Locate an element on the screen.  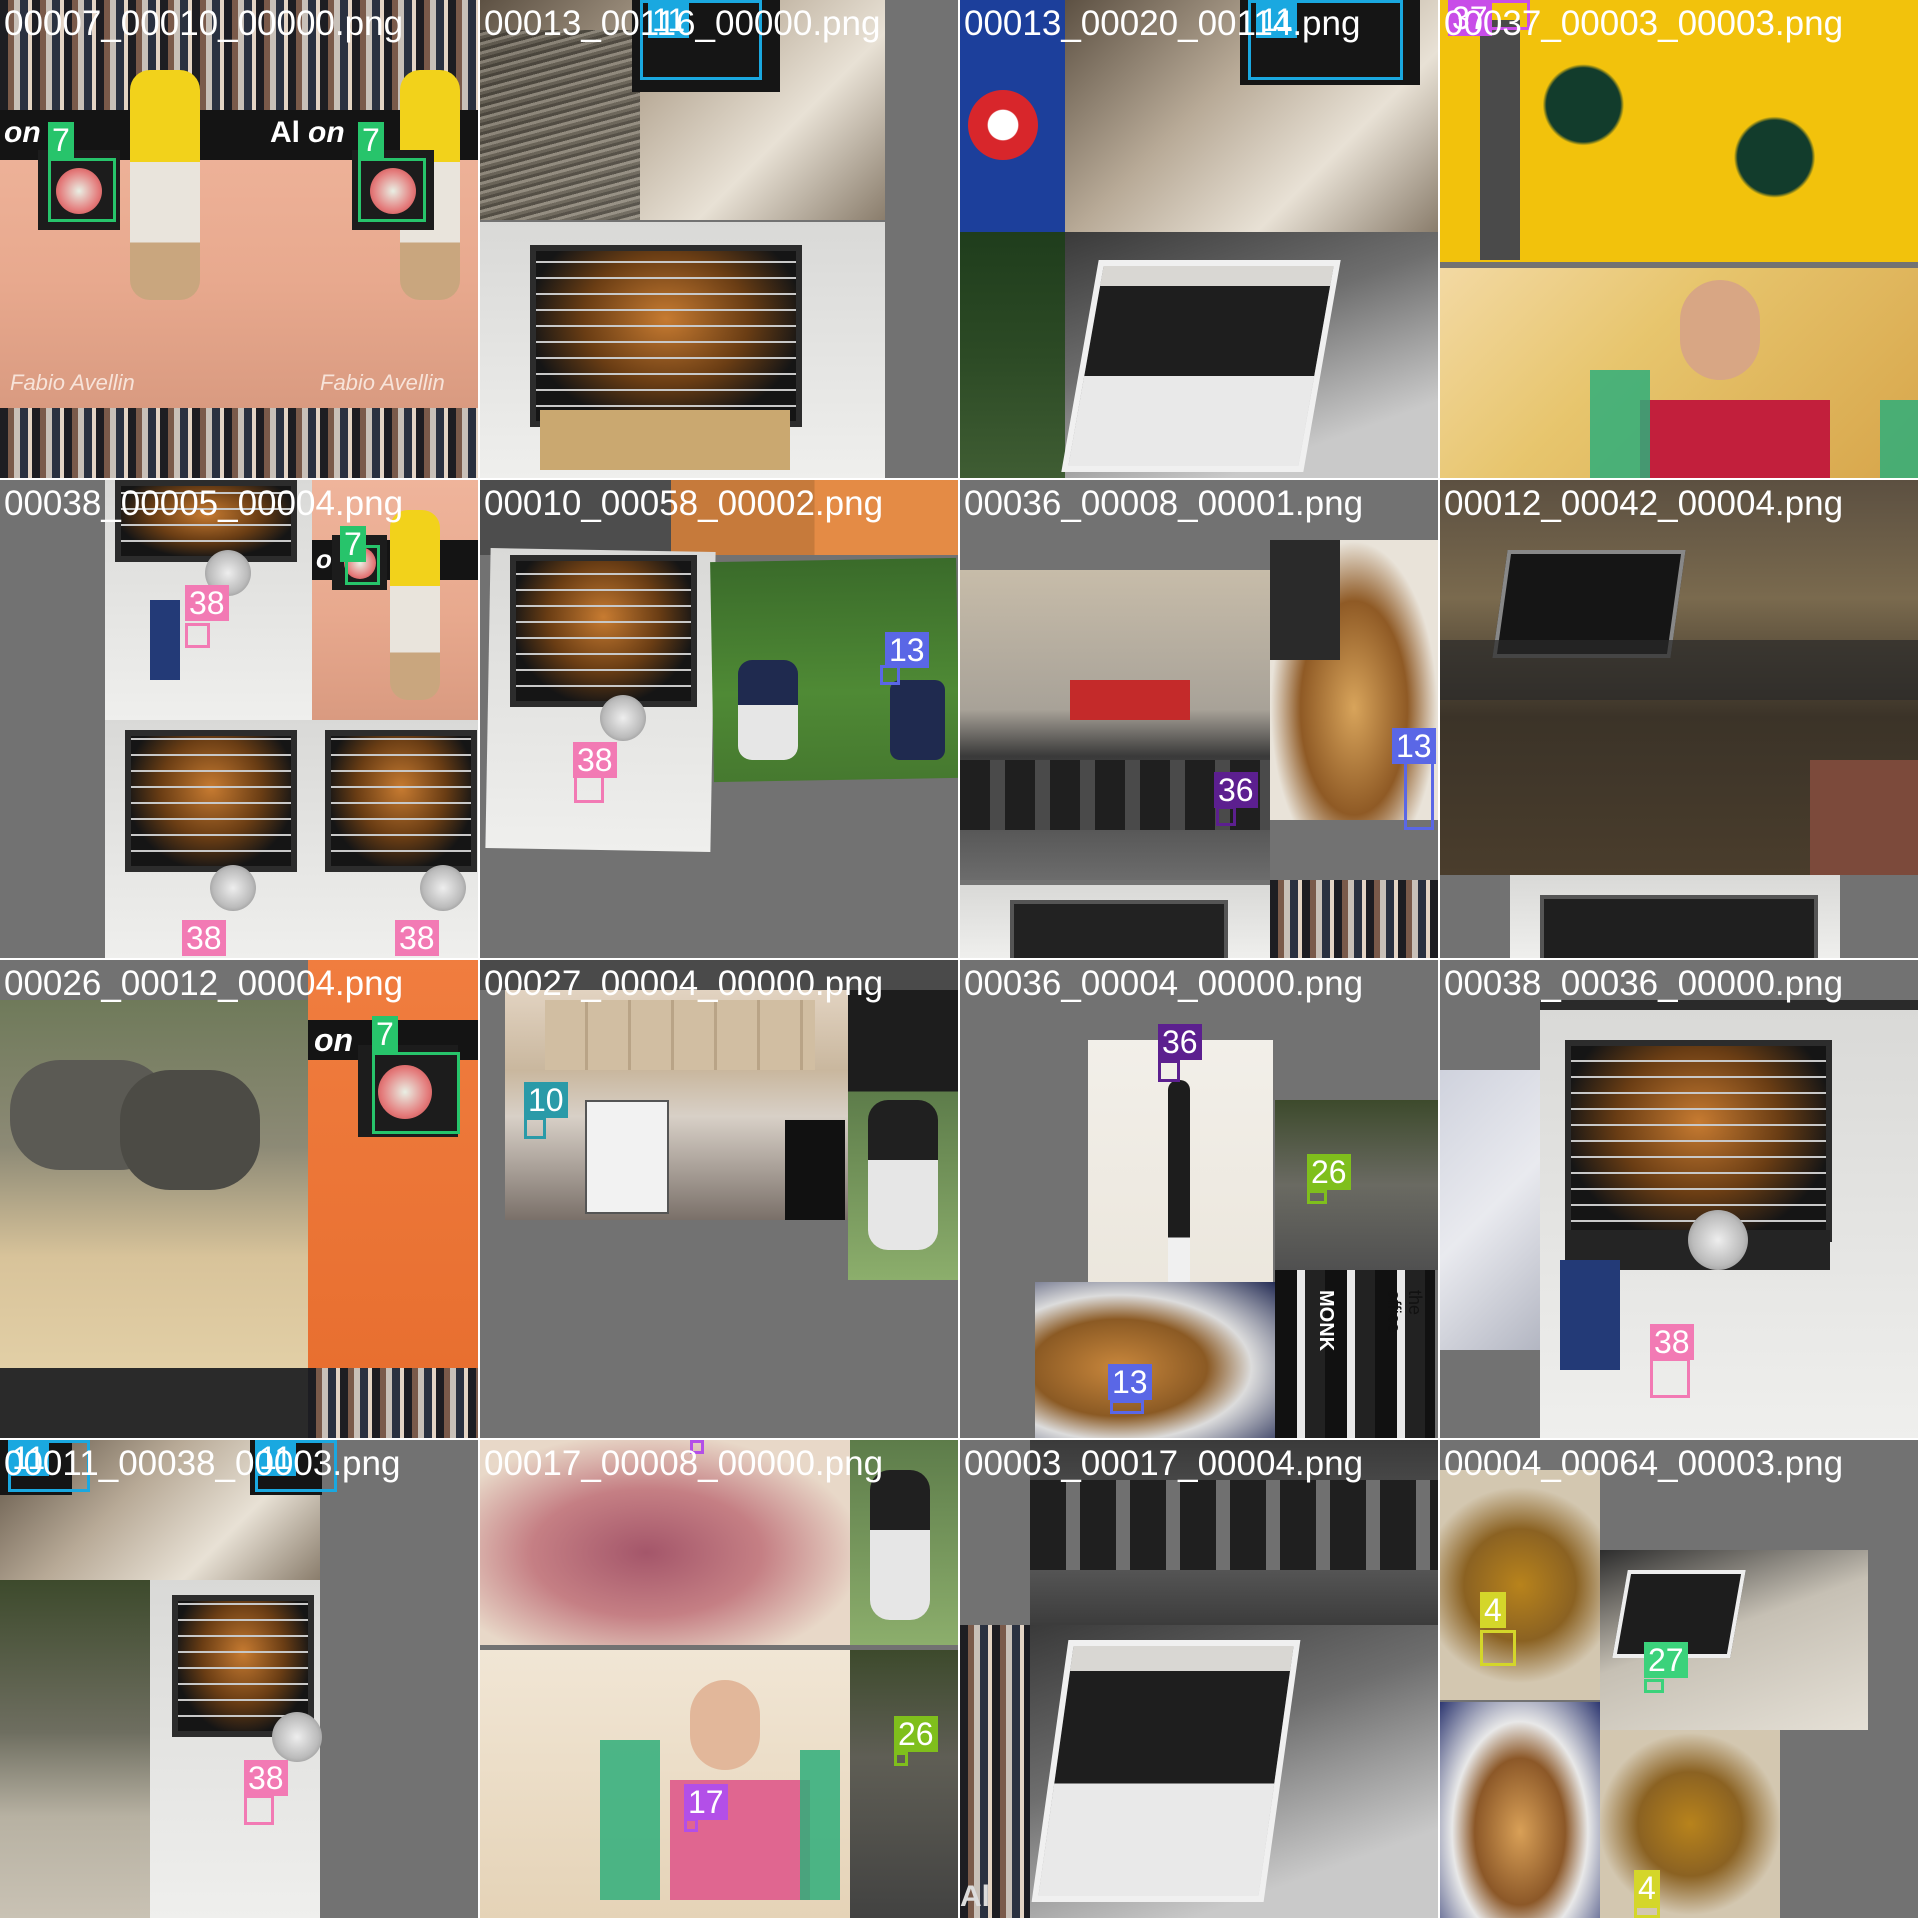
class-label: 26 is located at coordinates (1329, 1172).